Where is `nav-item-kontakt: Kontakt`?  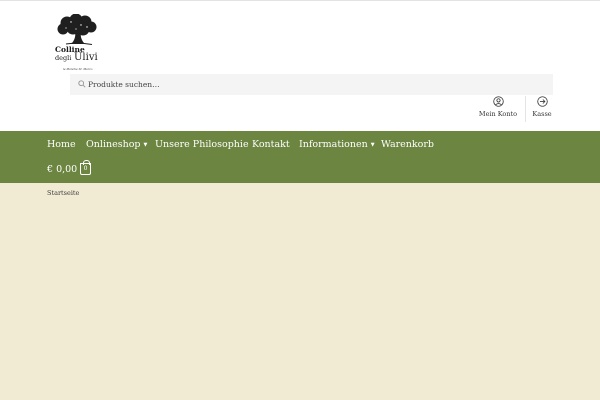
nav-item-kontakt: Kontakt is located at coordinates (271, 144).